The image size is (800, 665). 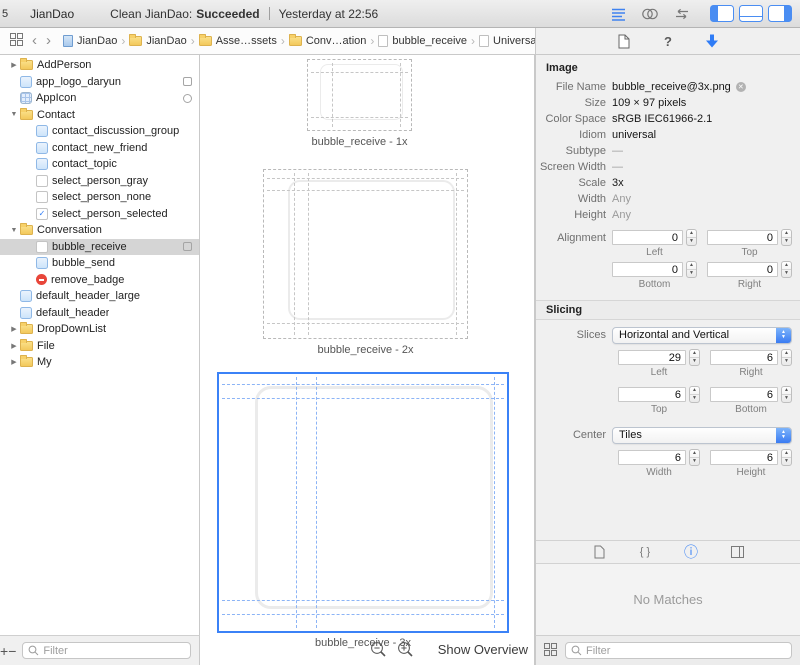 What do you see at coordinates (751, 13) in the screenshot?
I see `toggle-debug-button` at bounding box center [751, 13].